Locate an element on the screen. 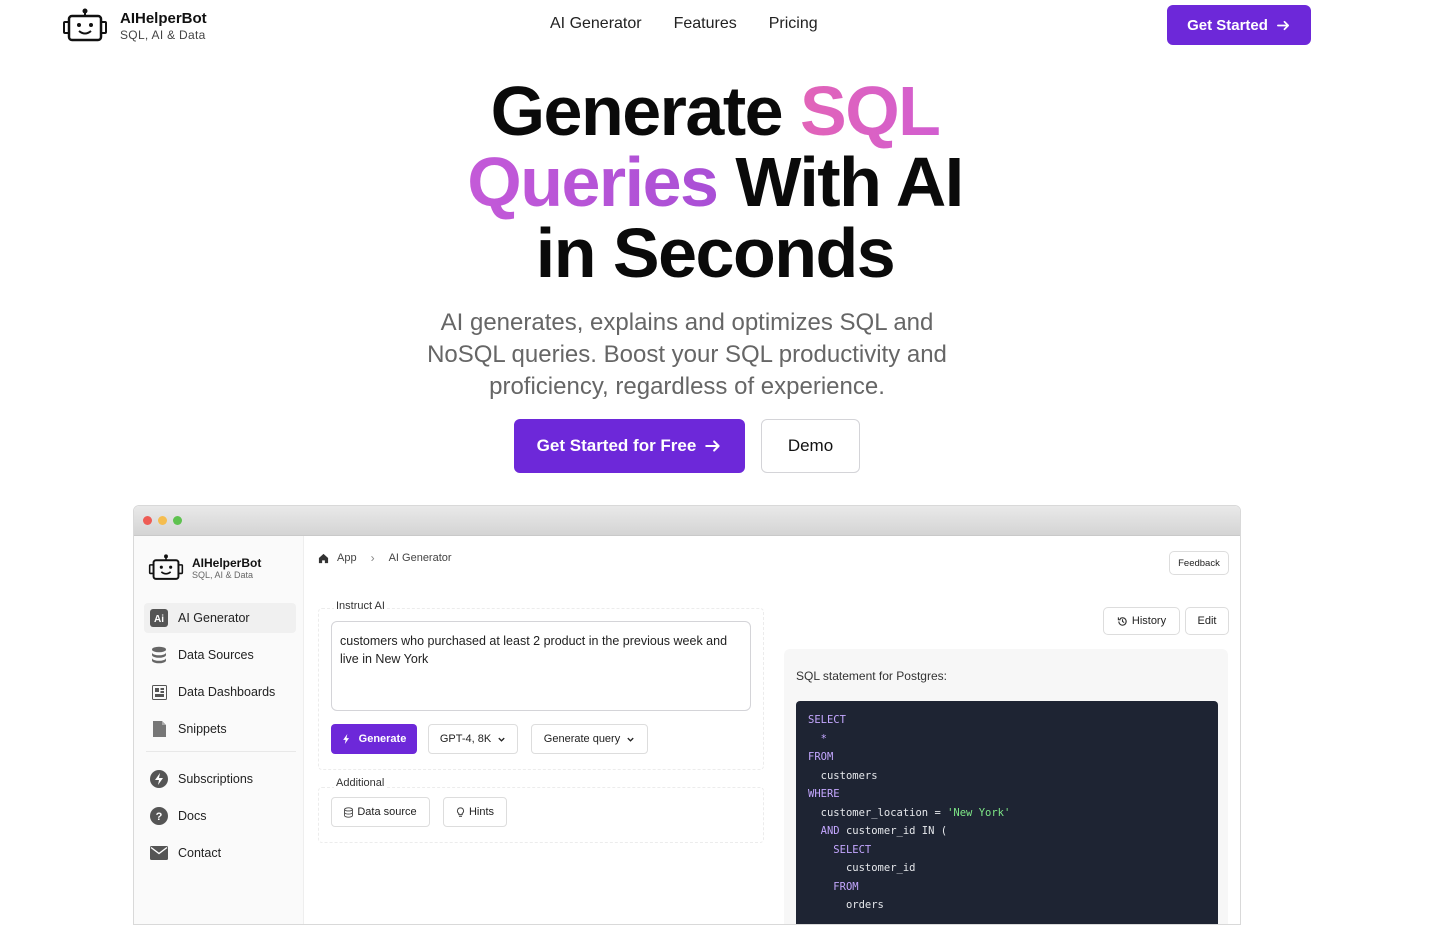  model-select: GPT-4, 8K is located at coordinates (473, 739).